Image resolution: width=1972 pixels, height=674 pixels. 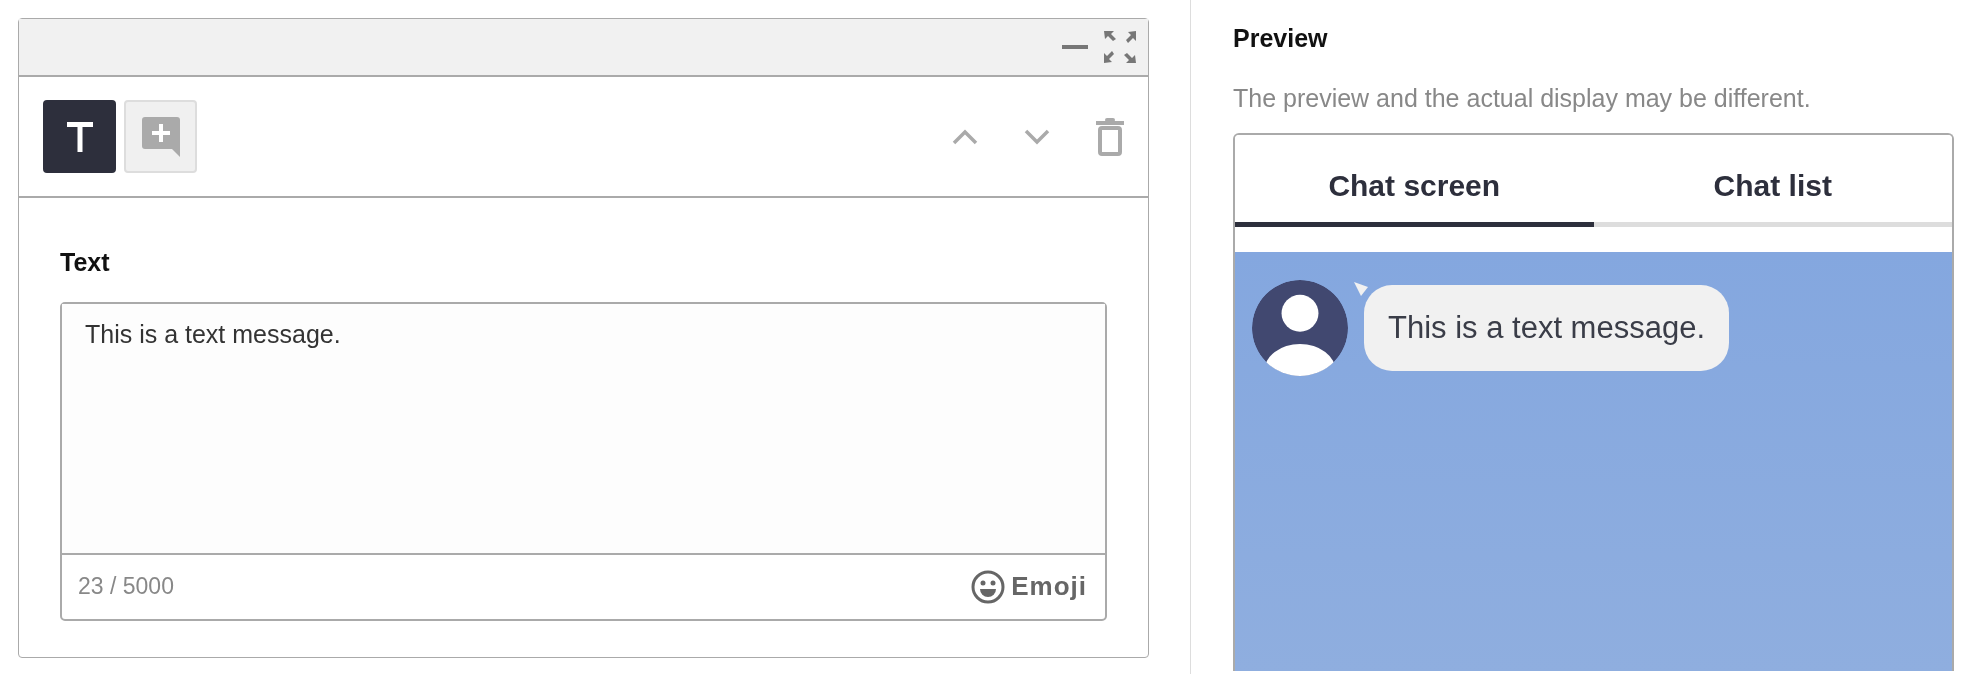 I want to click on bubble-tail, so click(x=1361, y=289).